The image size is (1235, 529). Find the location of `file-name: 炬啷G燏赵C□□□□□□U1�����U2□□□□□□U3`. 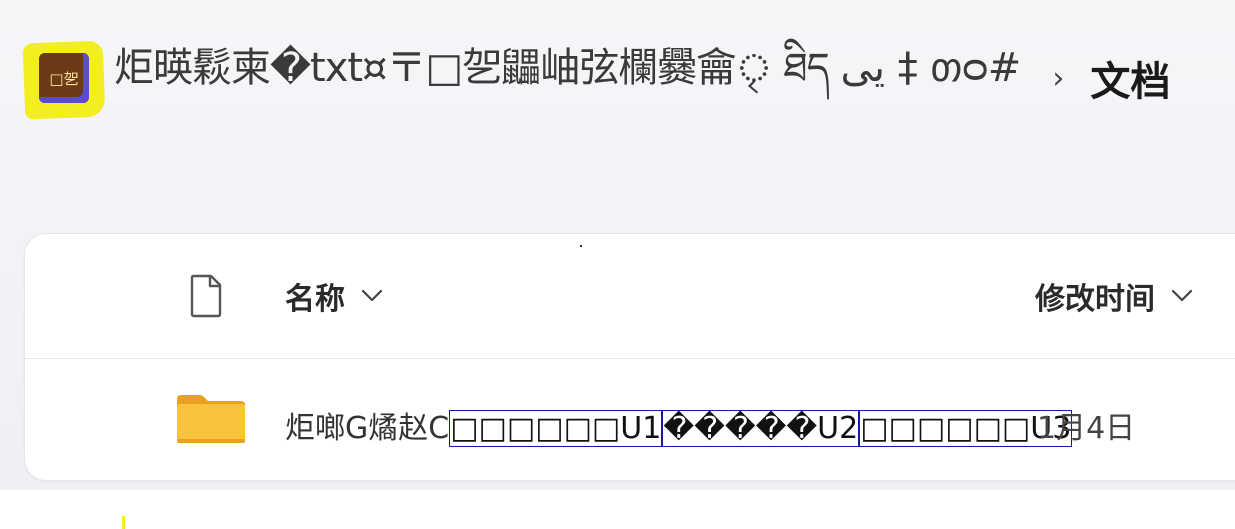

file-name: 炬啷G燏赵C□□□□□□U1�����U2□□□□□□U3 is located at coordinates (679, 425).